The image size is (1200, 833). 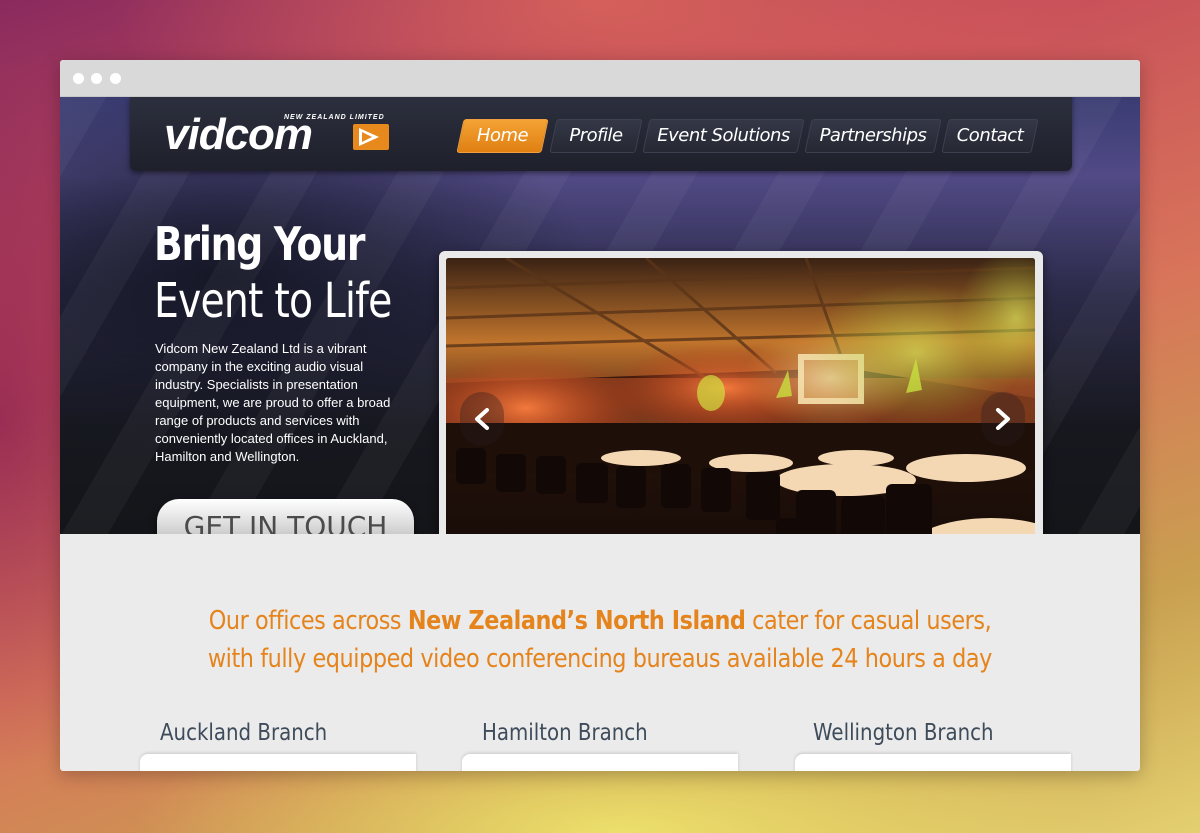 I want to click on chevron-right-icon, so click(x=1003, y=419).